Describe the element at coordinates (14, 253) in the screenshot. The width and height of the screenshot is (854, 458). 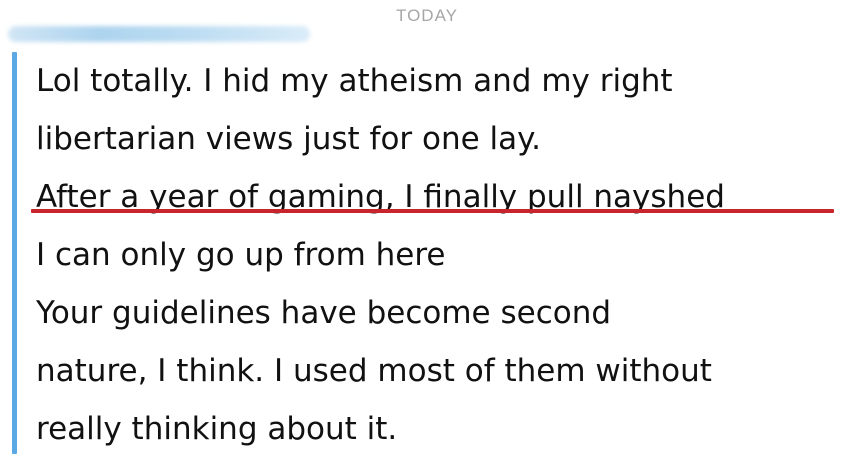
I see `message-sender-bar` at that location.